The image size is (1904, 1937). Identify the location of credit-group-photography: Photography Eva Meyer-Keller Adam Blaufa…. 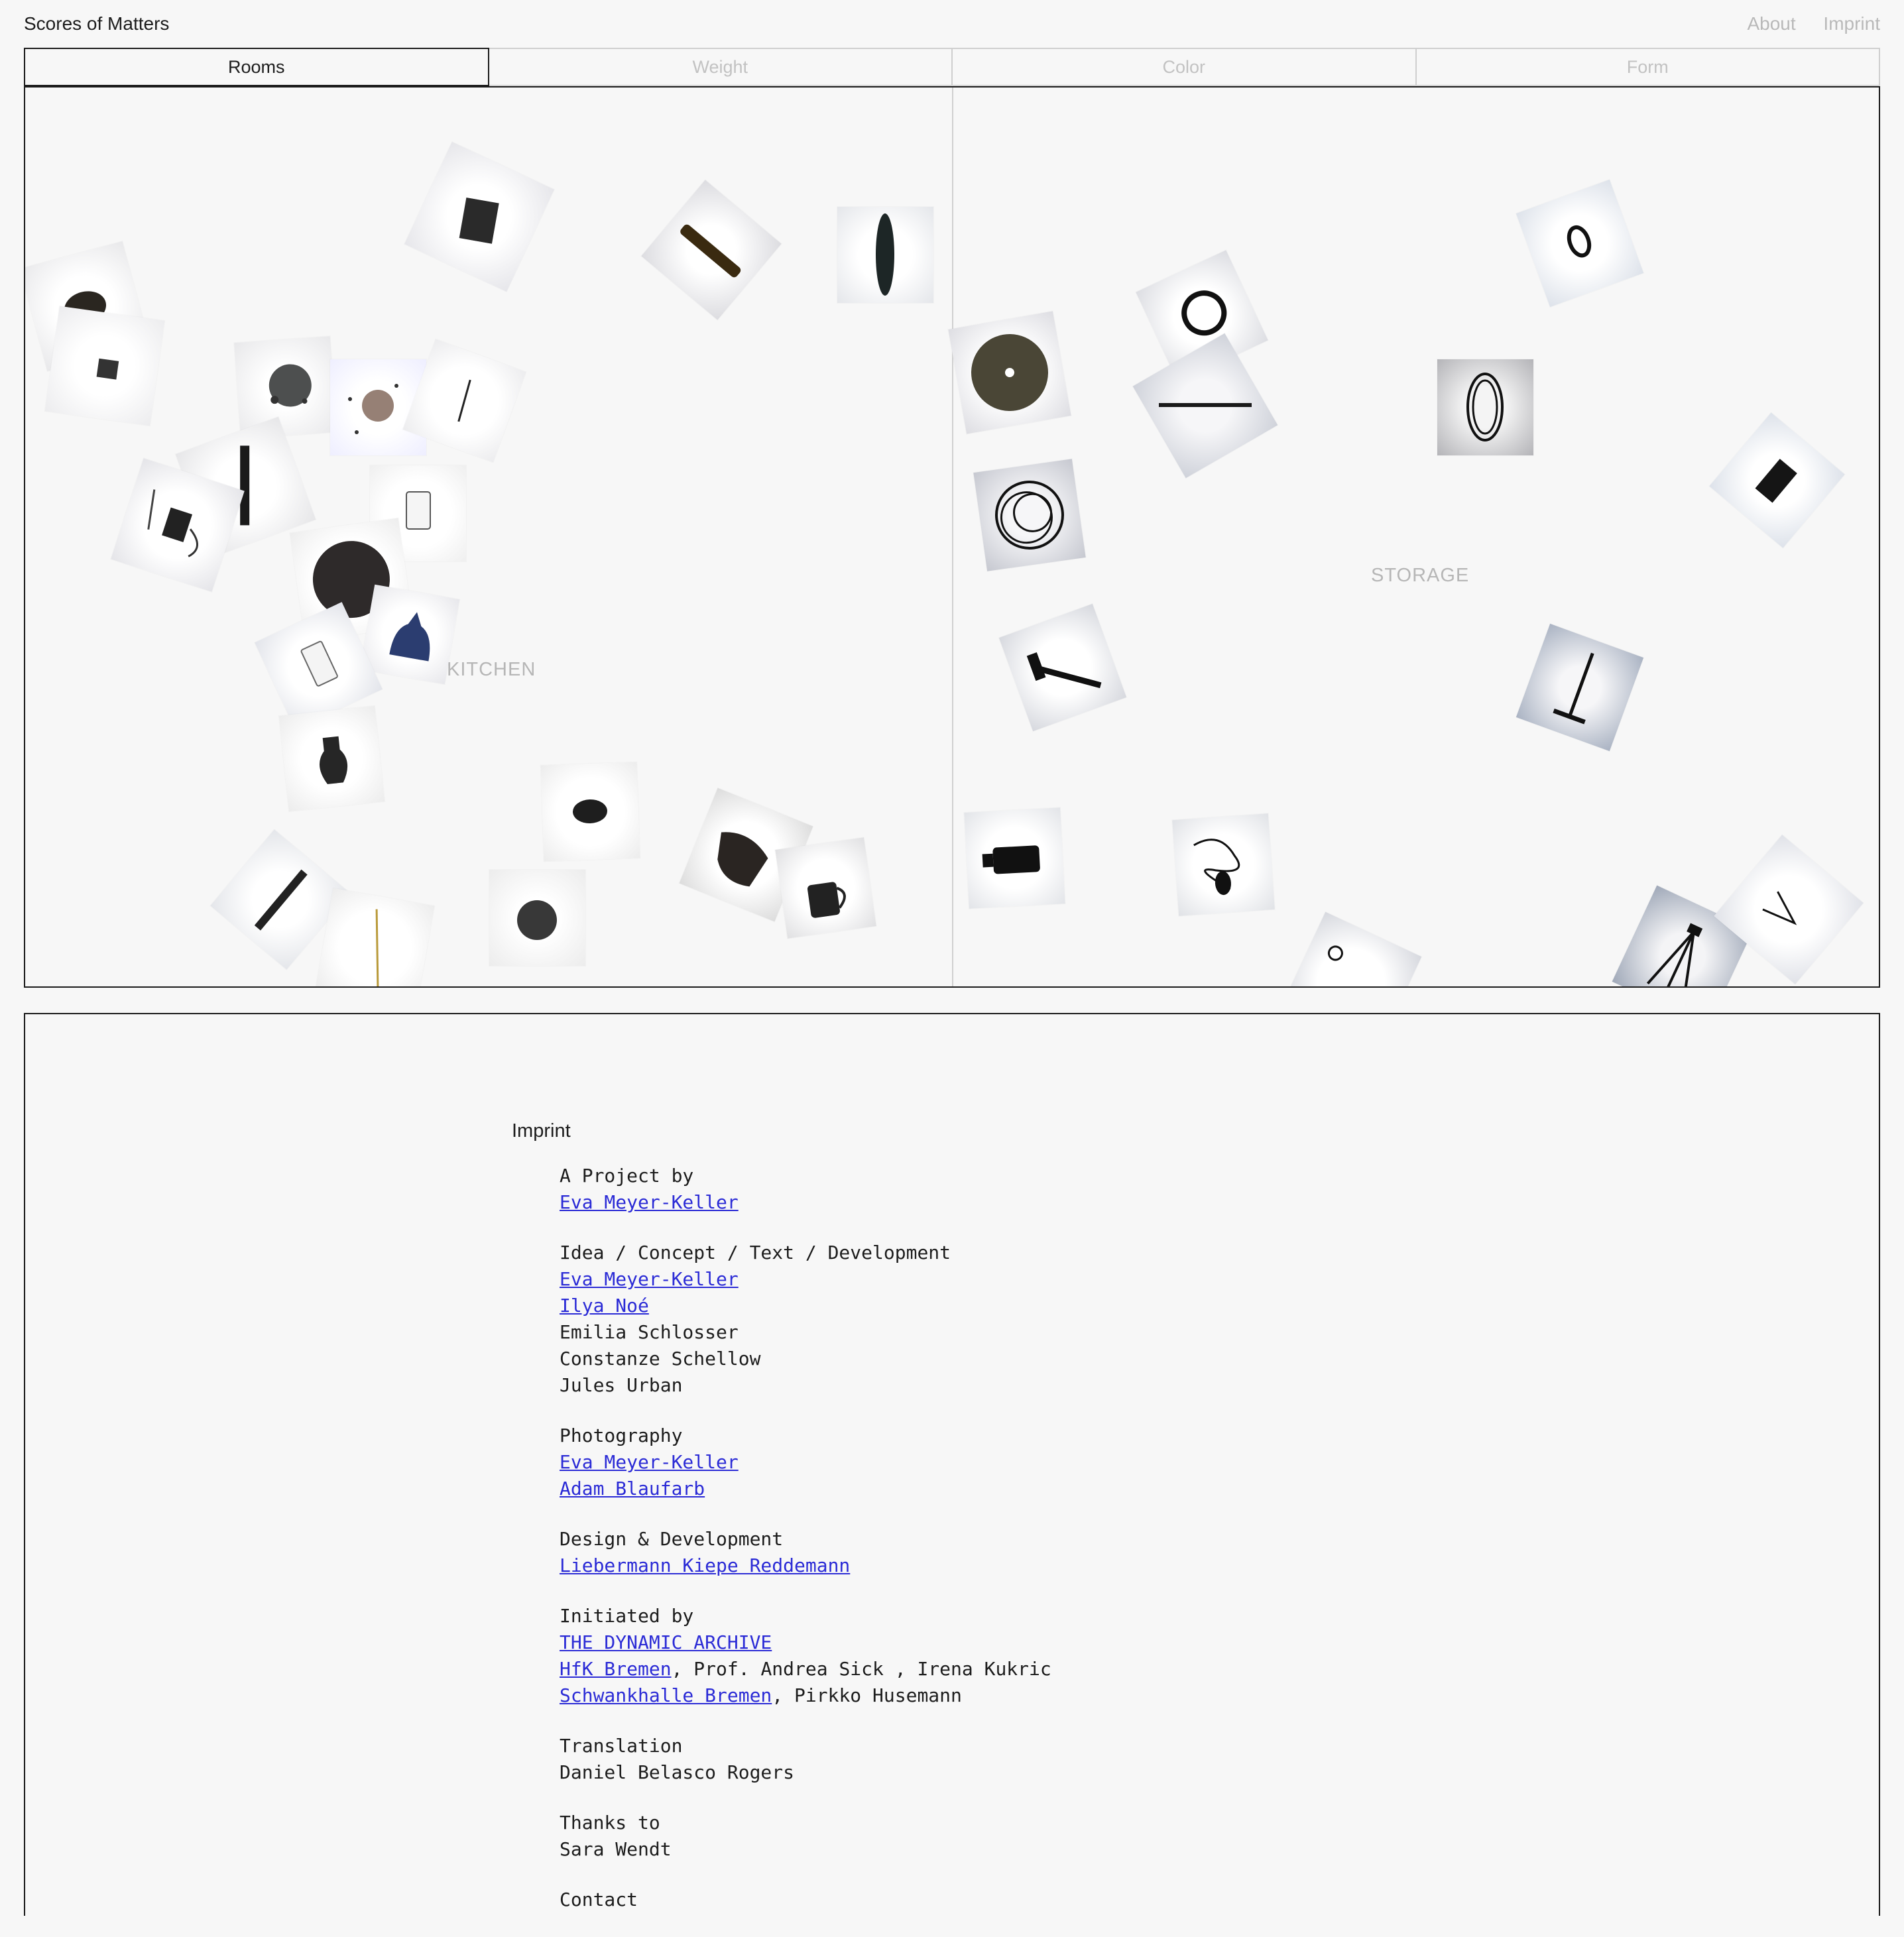
(805, 1462).